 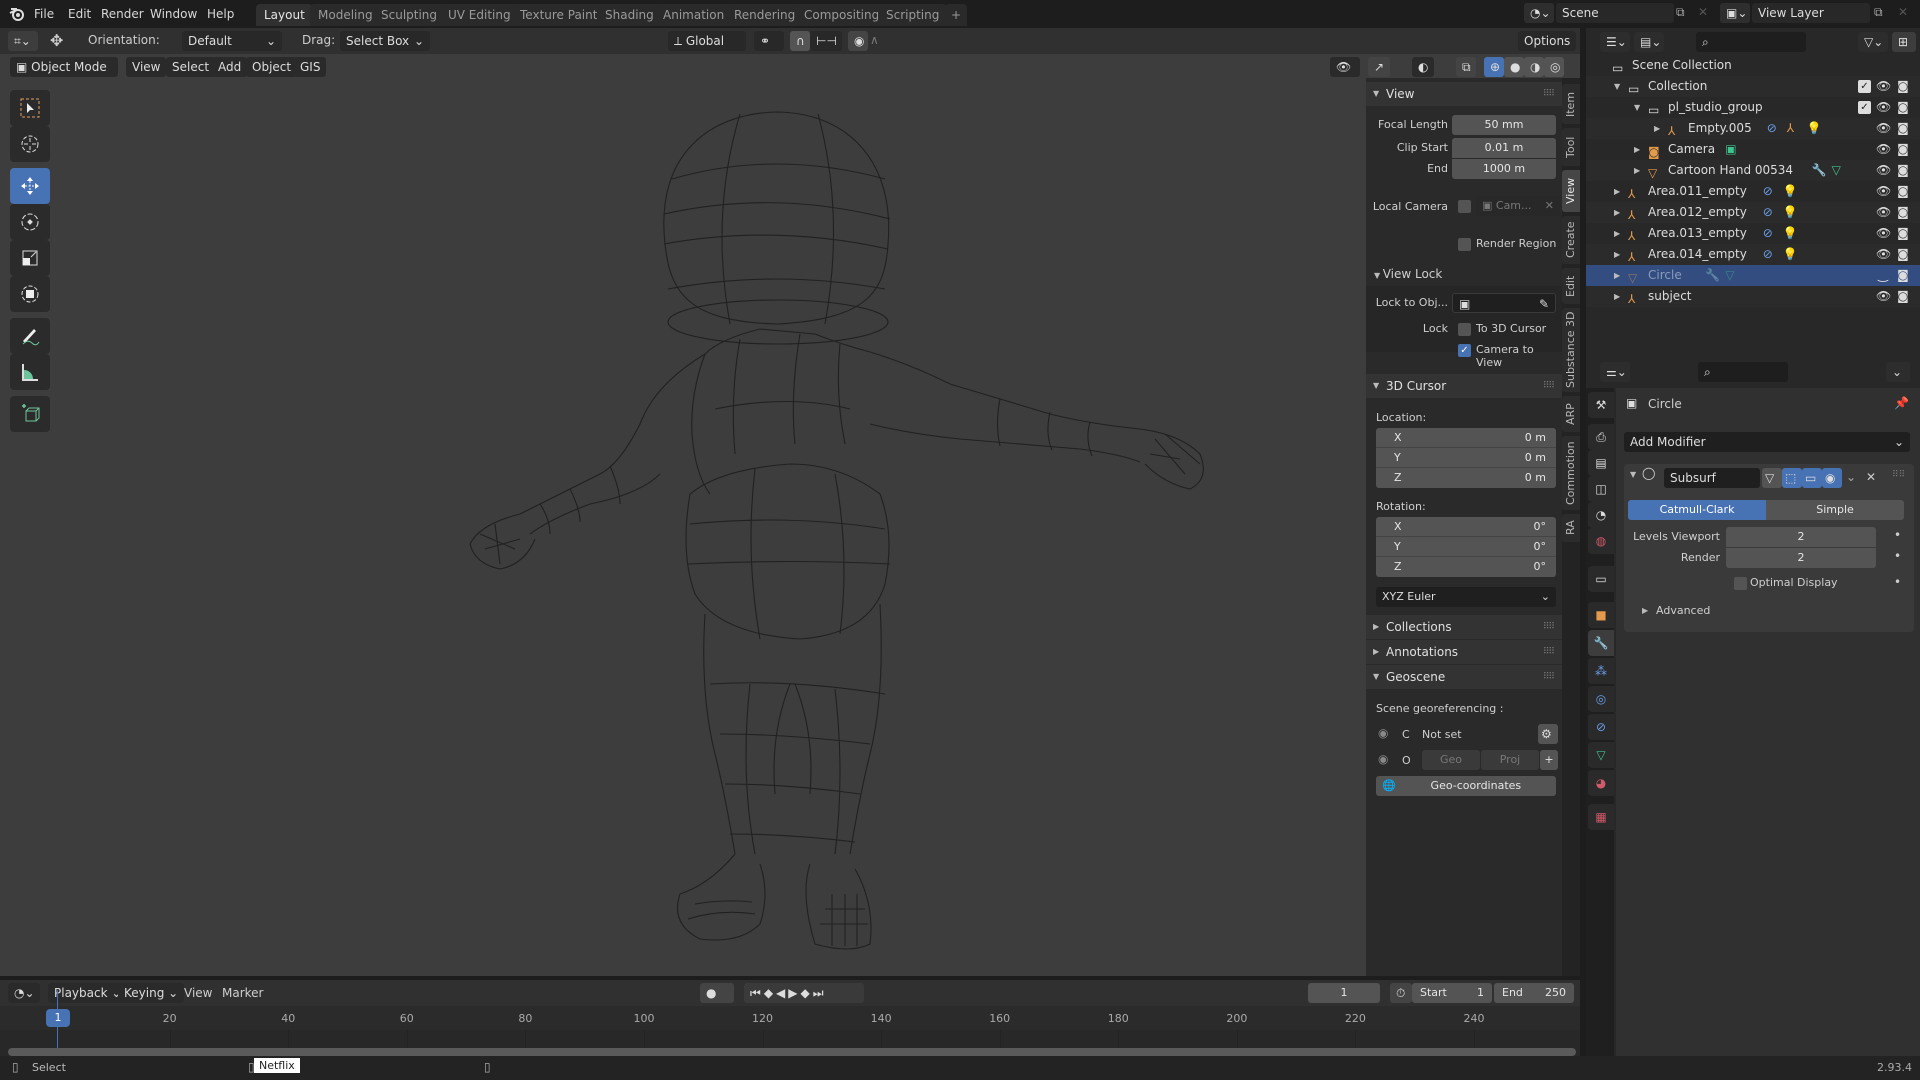 I want to click on next-keyframe-icon: ◆, so click(x=807, y=993).